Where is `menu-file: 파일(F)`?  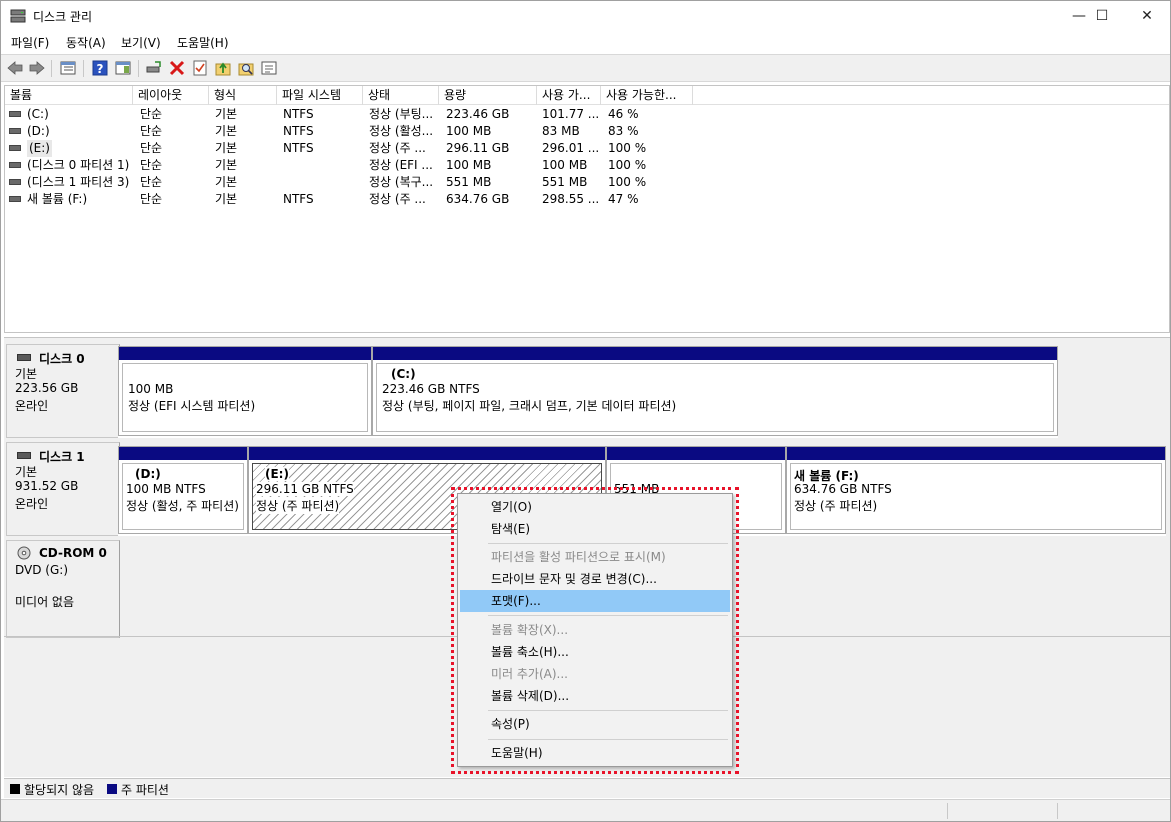
menu-file: 파일(F) is located at coordinates (30, 42).